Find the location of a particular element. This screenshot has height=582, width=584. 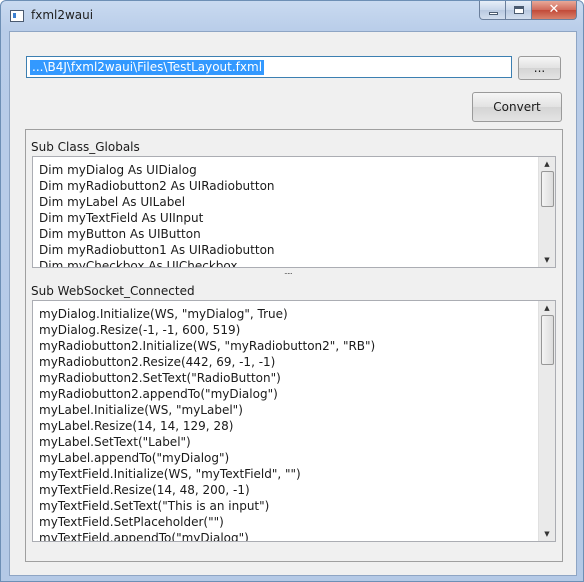

code-line: myTextField.SetPlaceholder("") is located at coordinates (131, 522).